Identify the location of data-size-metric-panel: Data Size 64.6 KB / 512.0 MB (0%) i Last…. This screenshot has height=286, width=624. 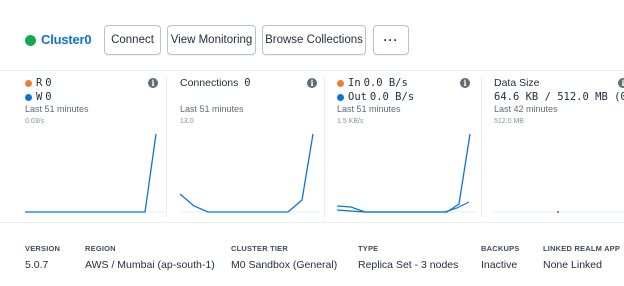
(559, 147).